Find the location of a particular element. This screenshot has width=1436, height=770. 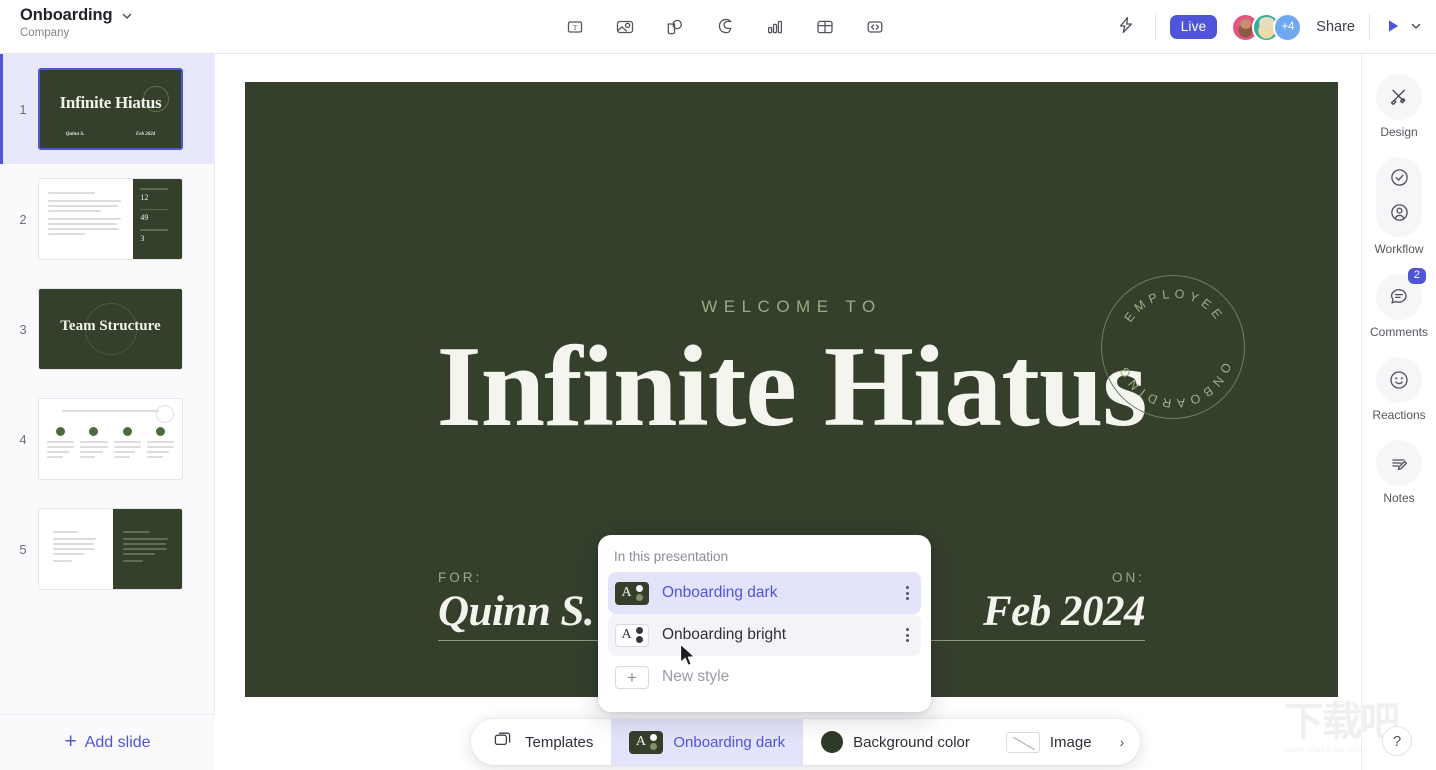

slide-number: 1 is located at coordinates (23, 109).